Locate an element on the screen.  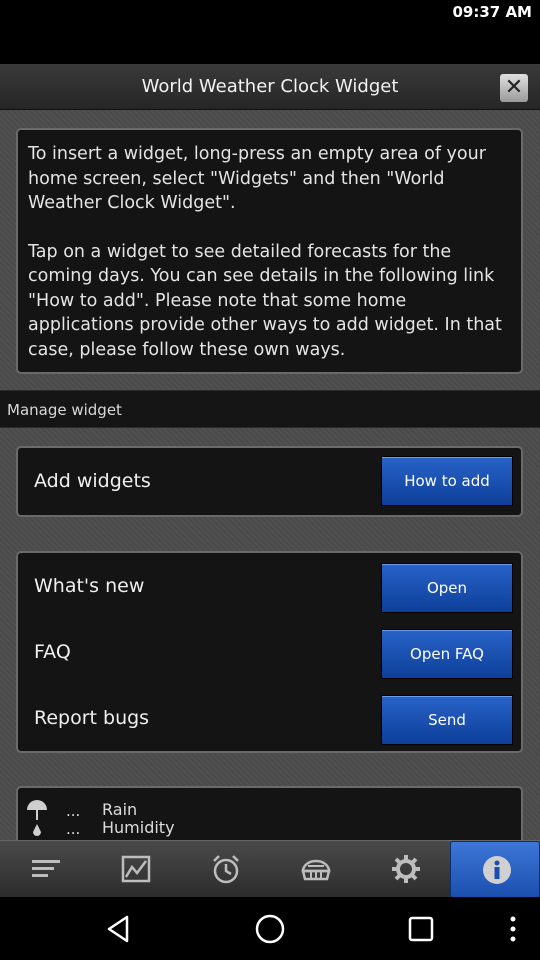
faq-label: FAQ is located at coordinates (52, 652).